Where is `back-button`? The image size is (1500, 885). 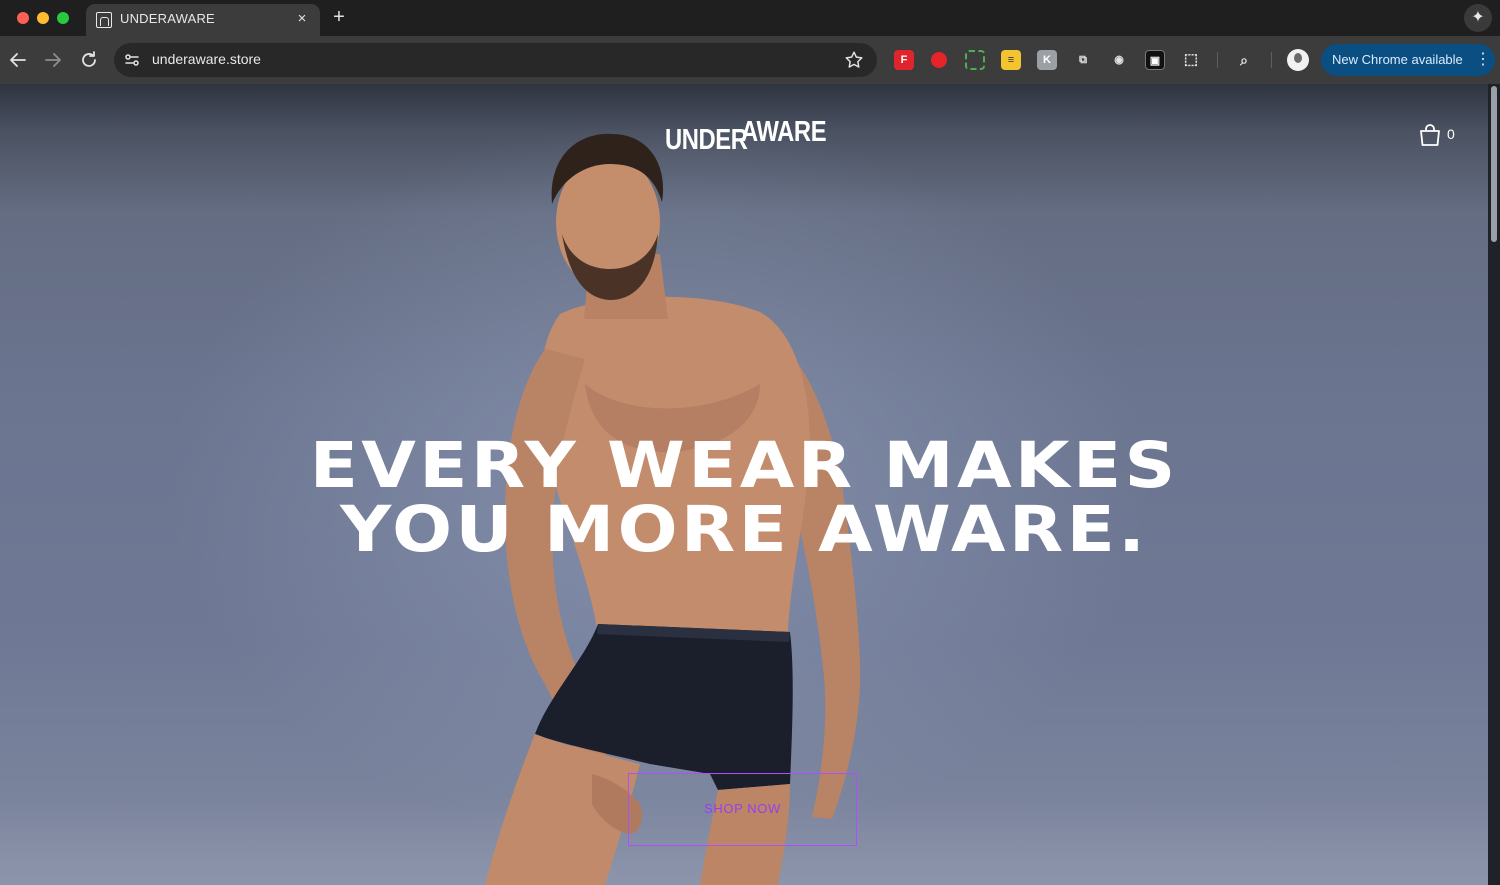
back-button is located at coordinates (18, 60).